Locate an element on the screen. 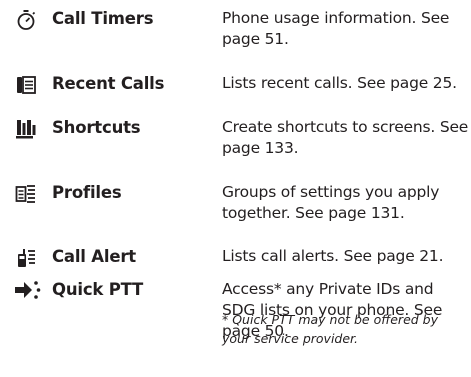  shortcuts-icon is located at coordinates (26, 129).